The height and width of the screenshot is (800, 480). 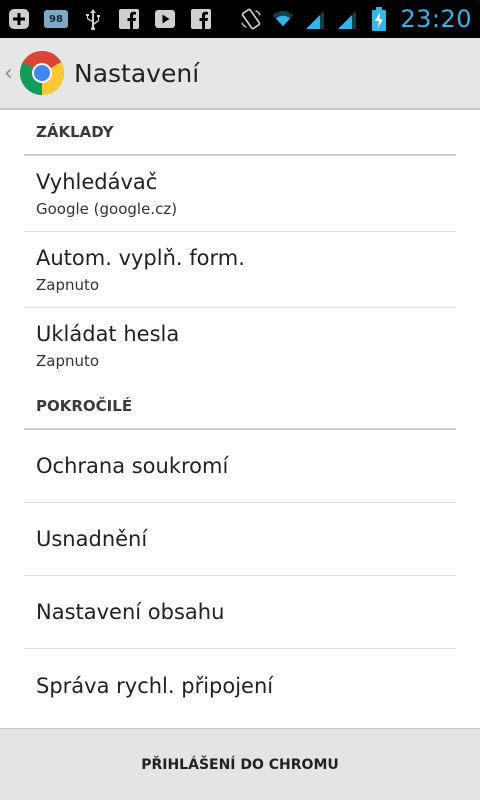 I want to click on section-header-basics: ZÁKLADY, so click(x=240, y=133).